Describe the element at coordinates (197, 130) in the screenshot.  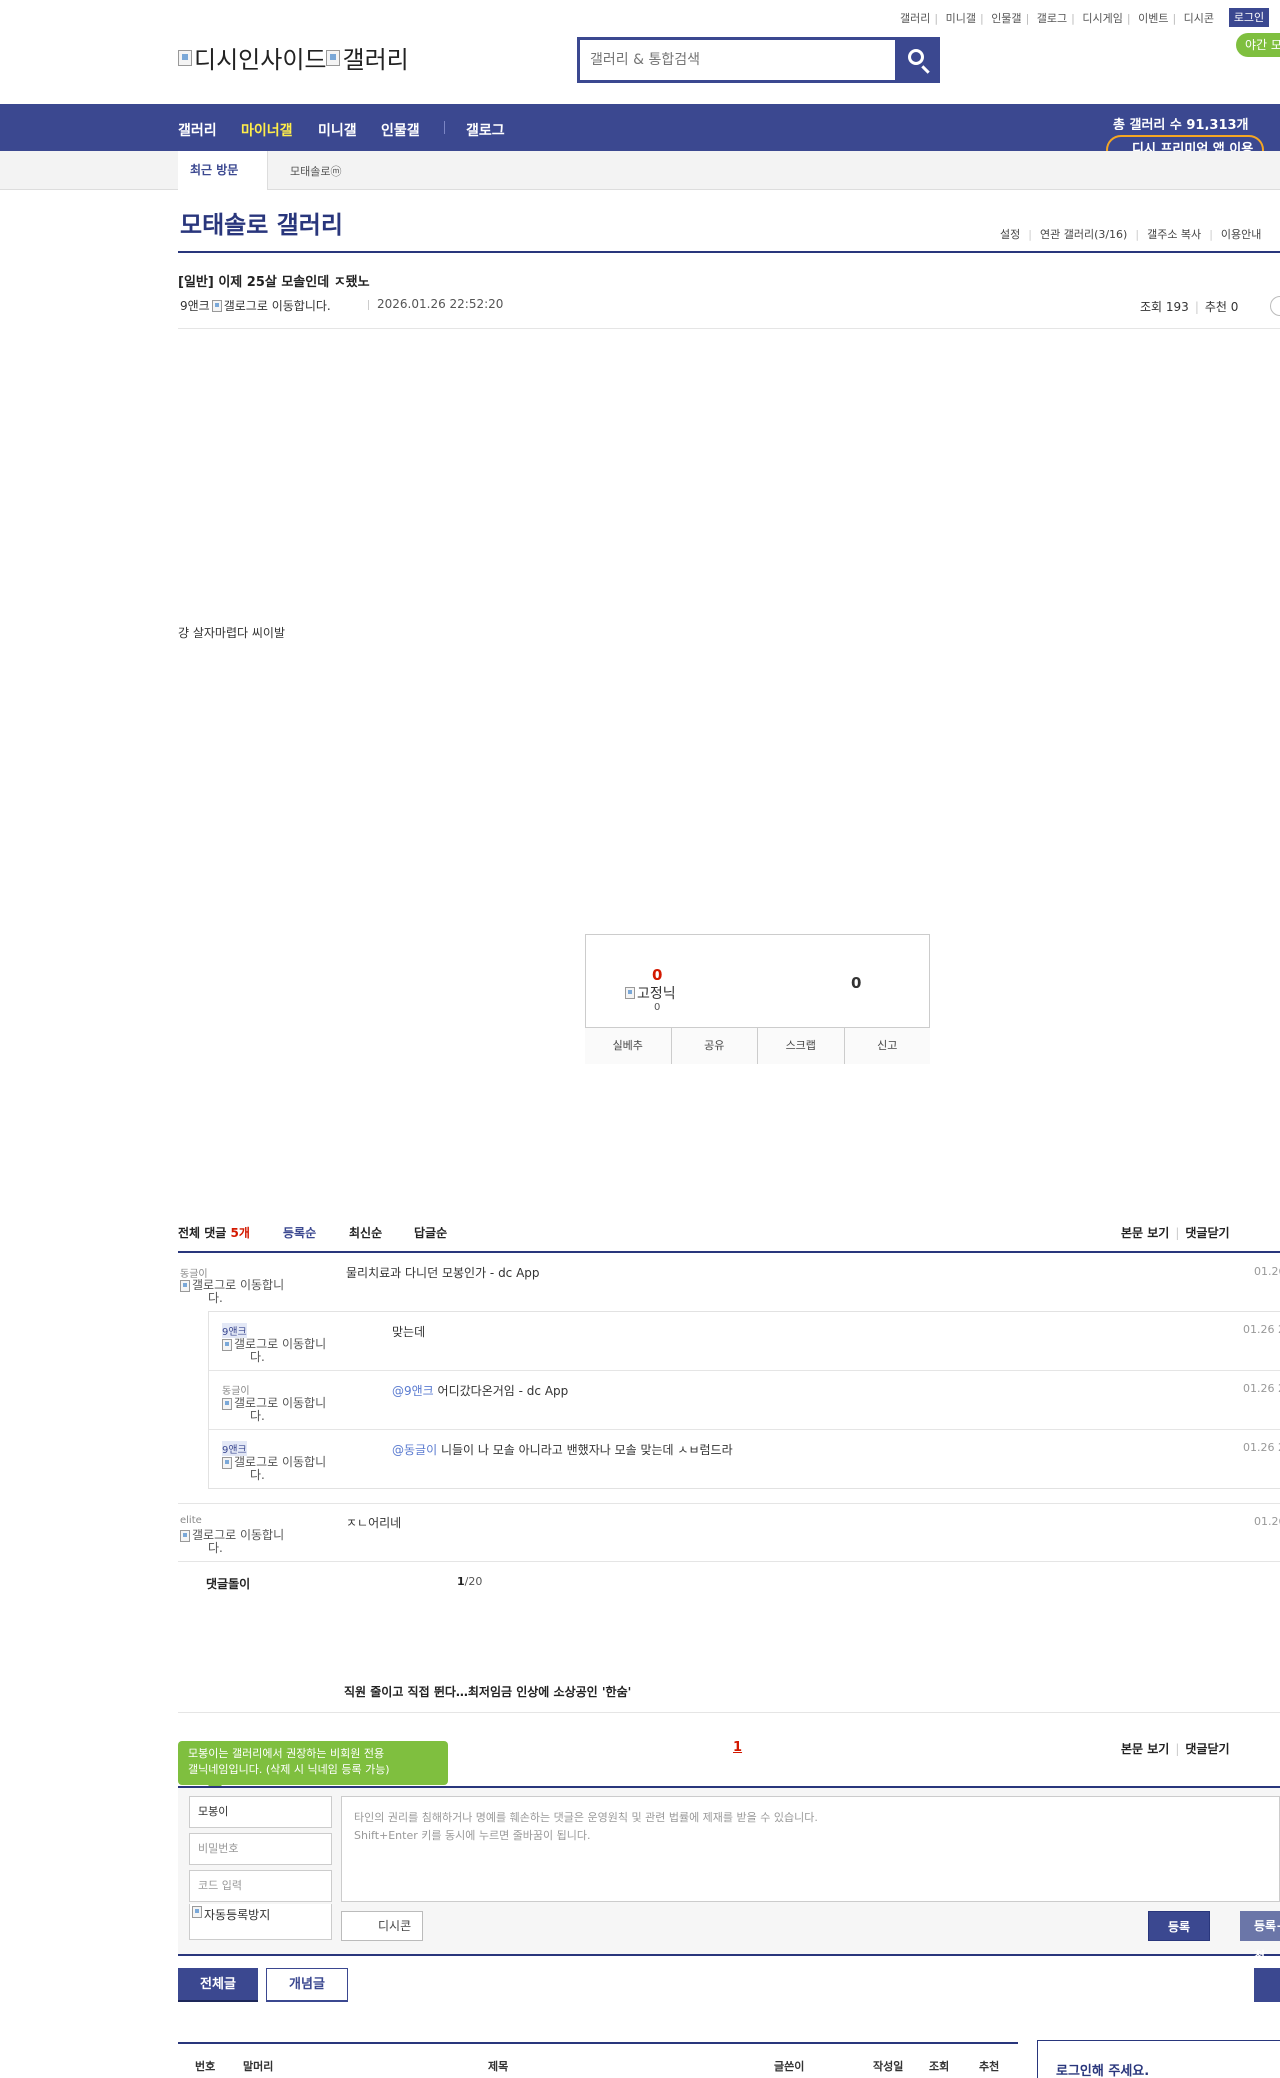
I see `gnb-gallery: 갤러리` at that location.